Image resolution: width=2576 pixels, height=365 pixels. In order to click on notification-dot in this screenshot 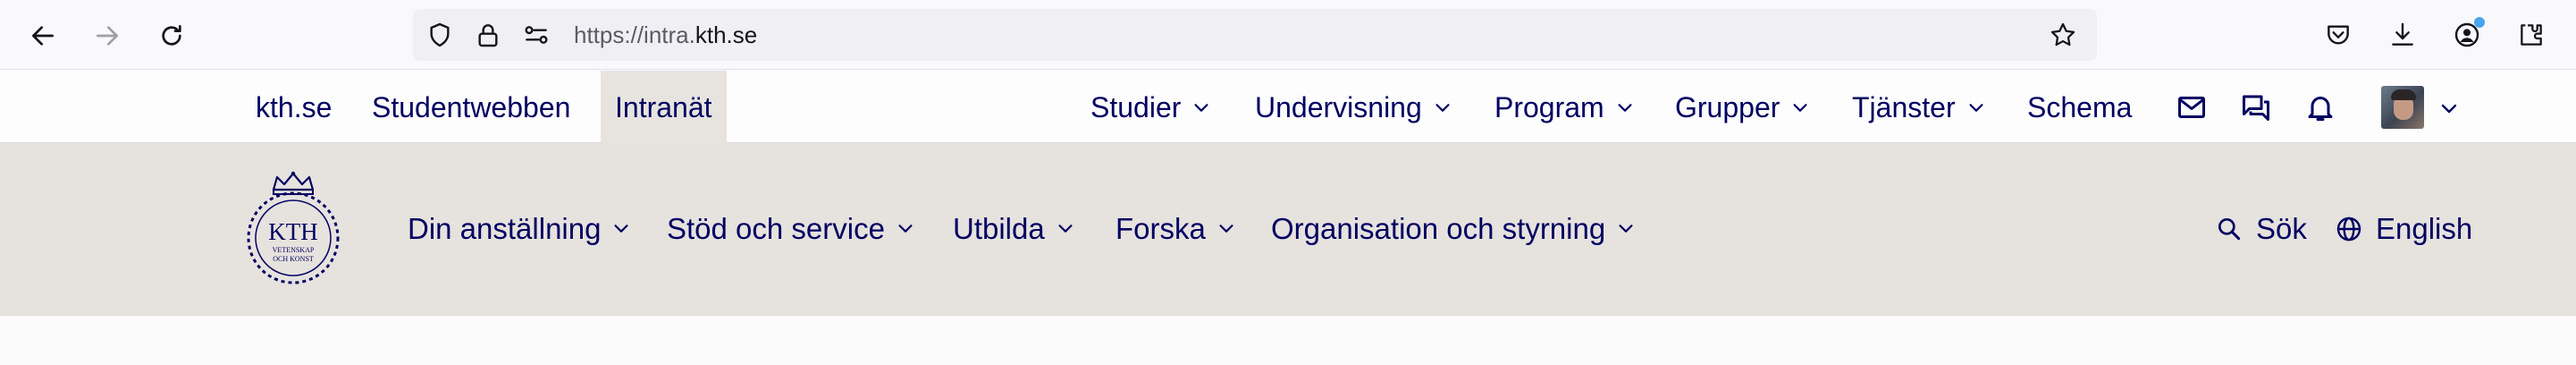, I will do `click(2480, 23)`.